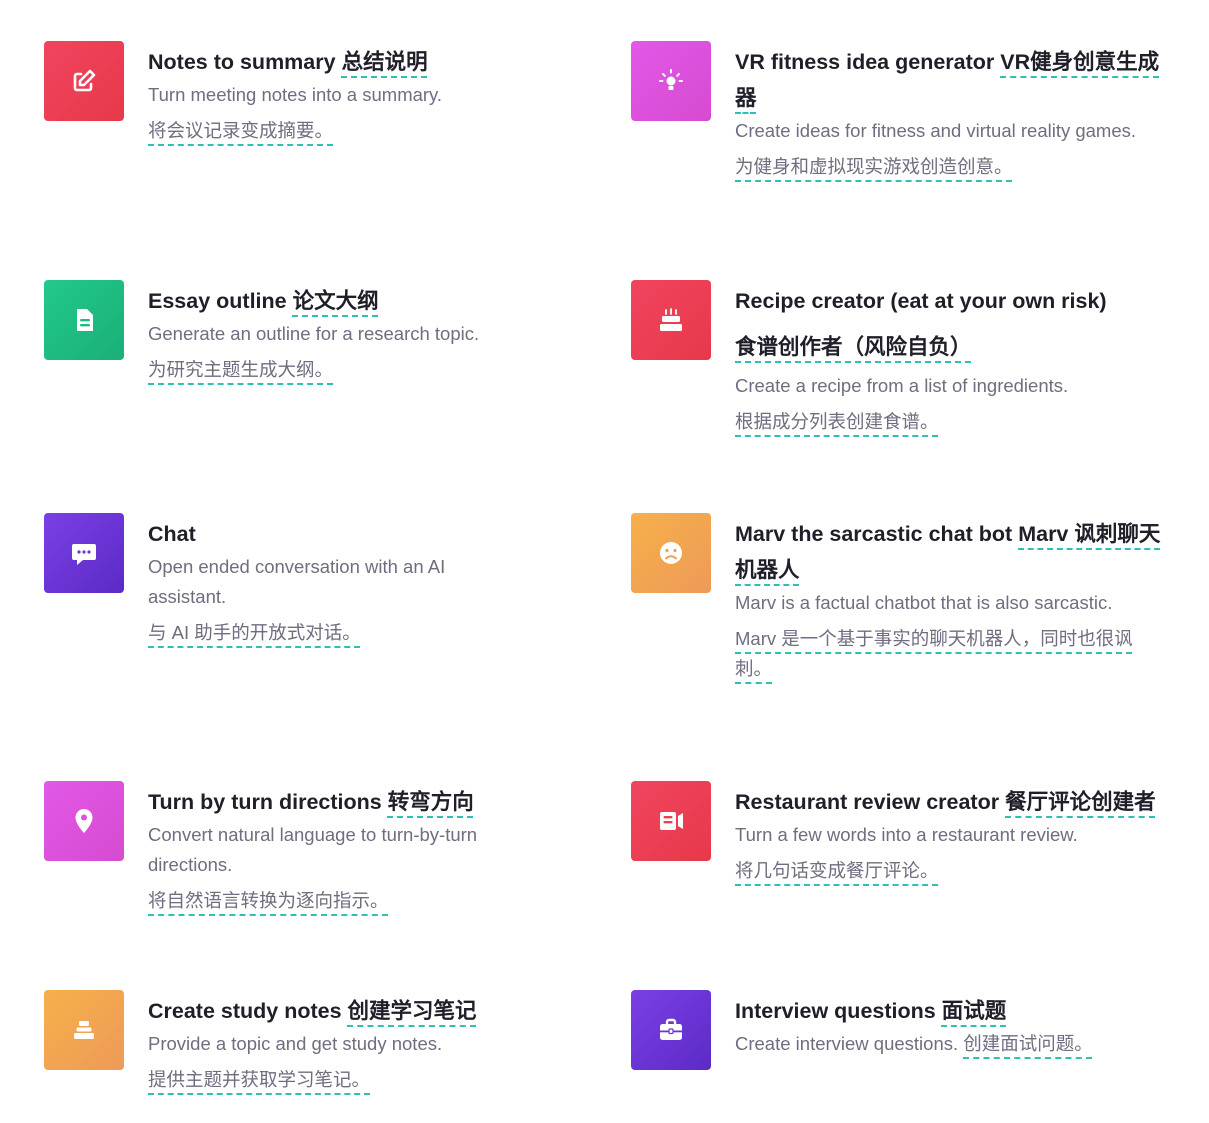 This screenshot has width=1209, height=1123. What do you see at coordinates (837, 870) in the screenshot?
I see `card-description-zh: 将几句话变成餐厅评论。` at bounding box center [837, 870].